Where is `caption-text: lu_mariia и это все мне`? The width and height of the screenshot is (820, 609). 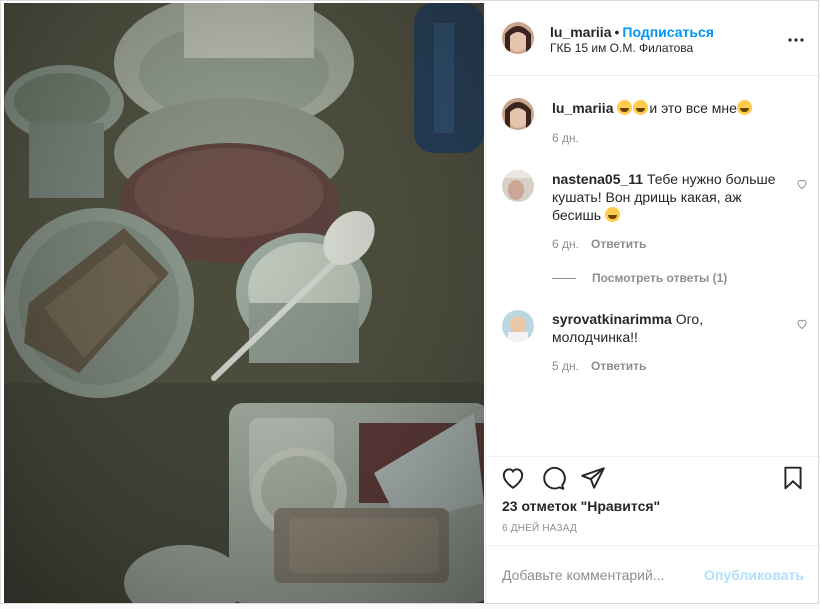
caption-text: lu_mariia и это все мне is located at coordinates (672, 108).